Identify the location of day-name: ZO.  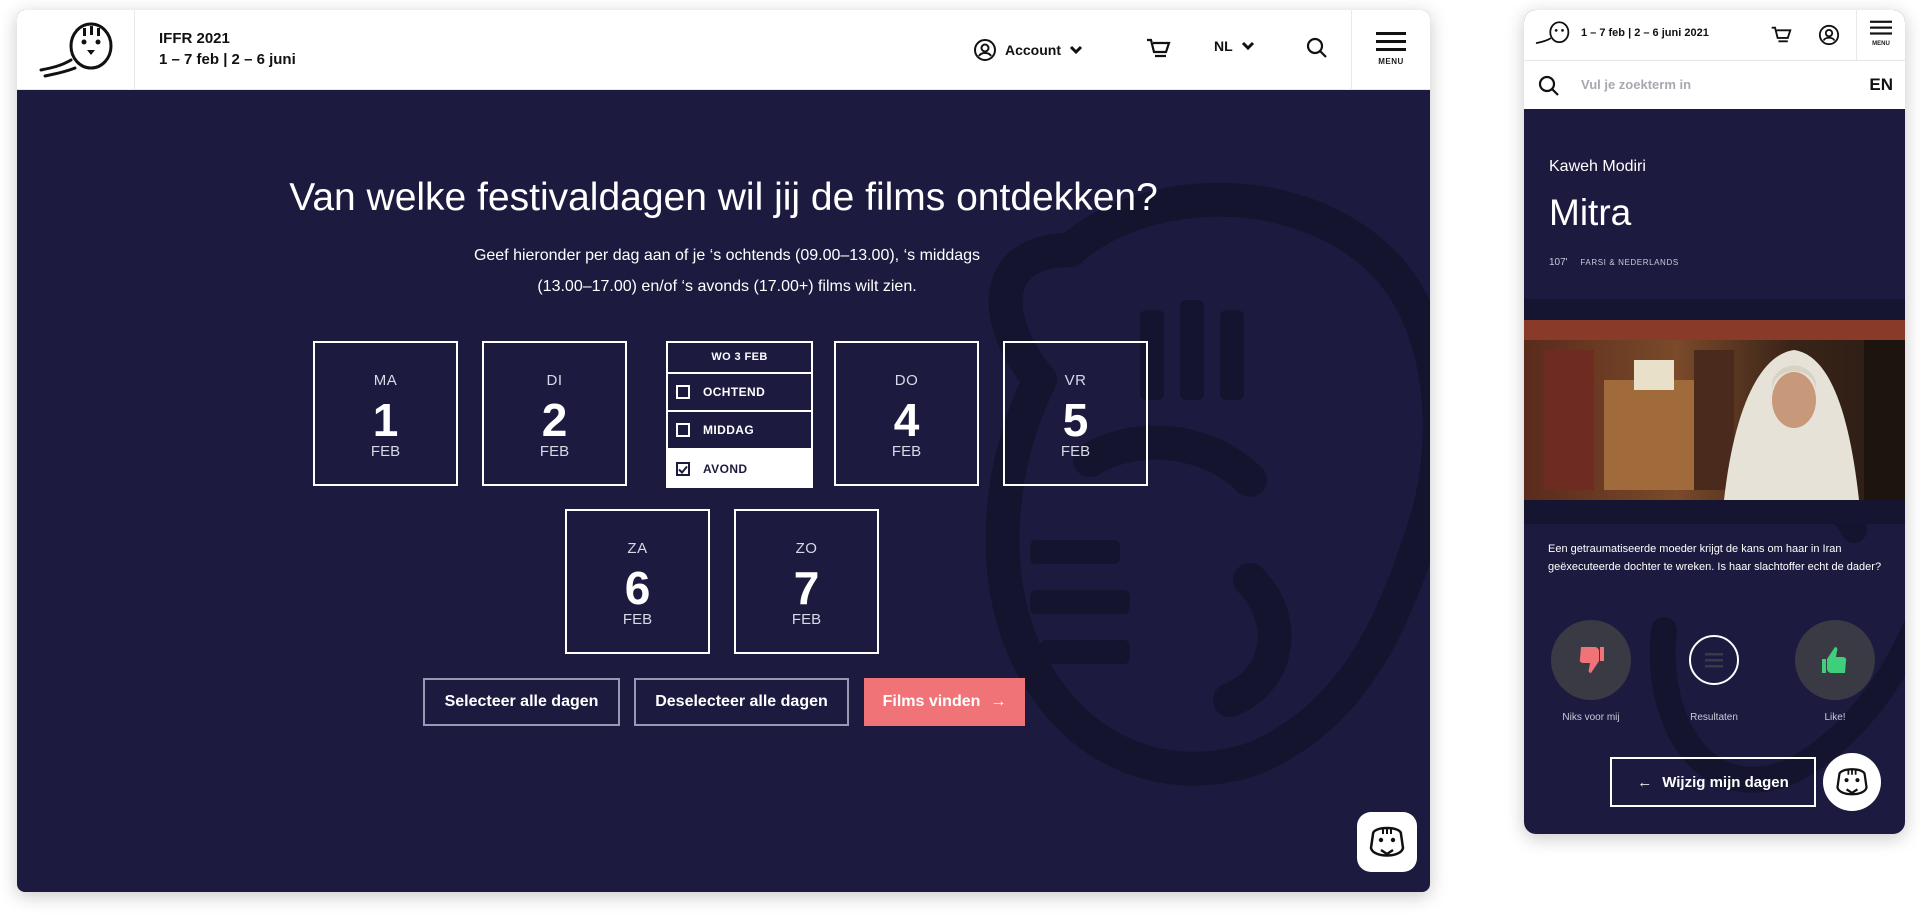
(806, 548).